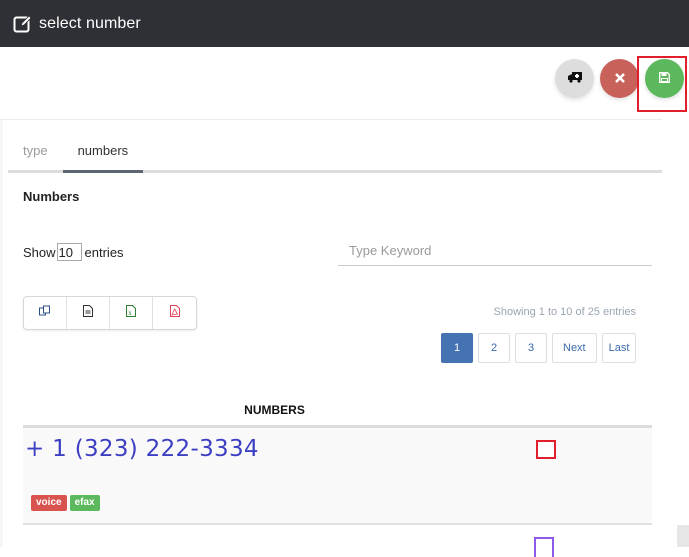 The image size is (689, 557). I want to click on save-icon, so click(664, 78).